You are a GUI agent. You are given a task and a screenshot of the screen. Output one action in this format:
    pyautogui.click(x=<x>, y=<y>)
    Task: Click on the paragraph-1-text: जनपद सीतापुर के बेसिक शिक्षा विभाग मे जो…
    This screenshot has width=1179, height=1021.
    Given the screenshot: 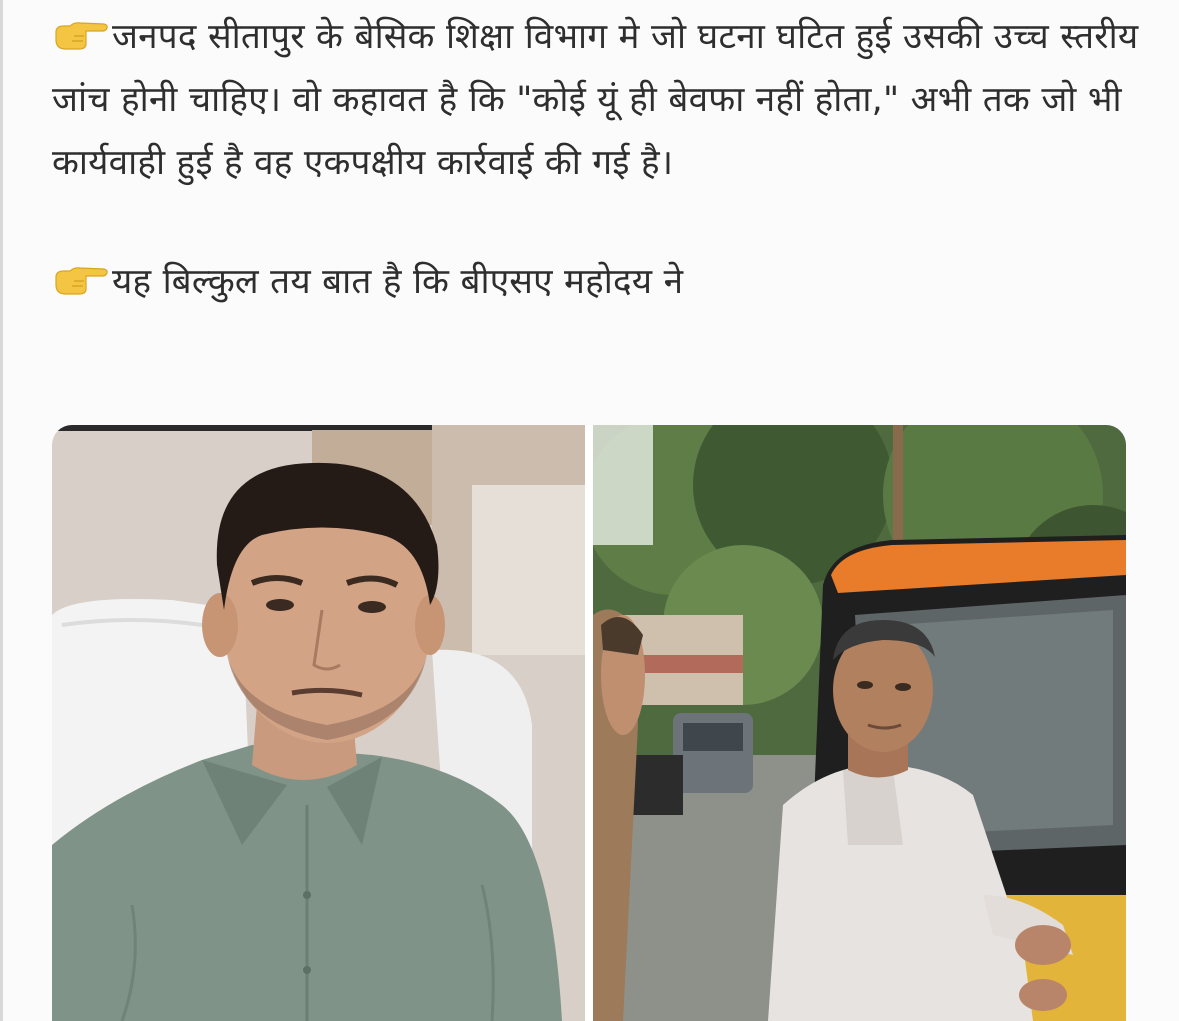 What is the action you would take?
    pyautogui.click(x=595, y=100)
    